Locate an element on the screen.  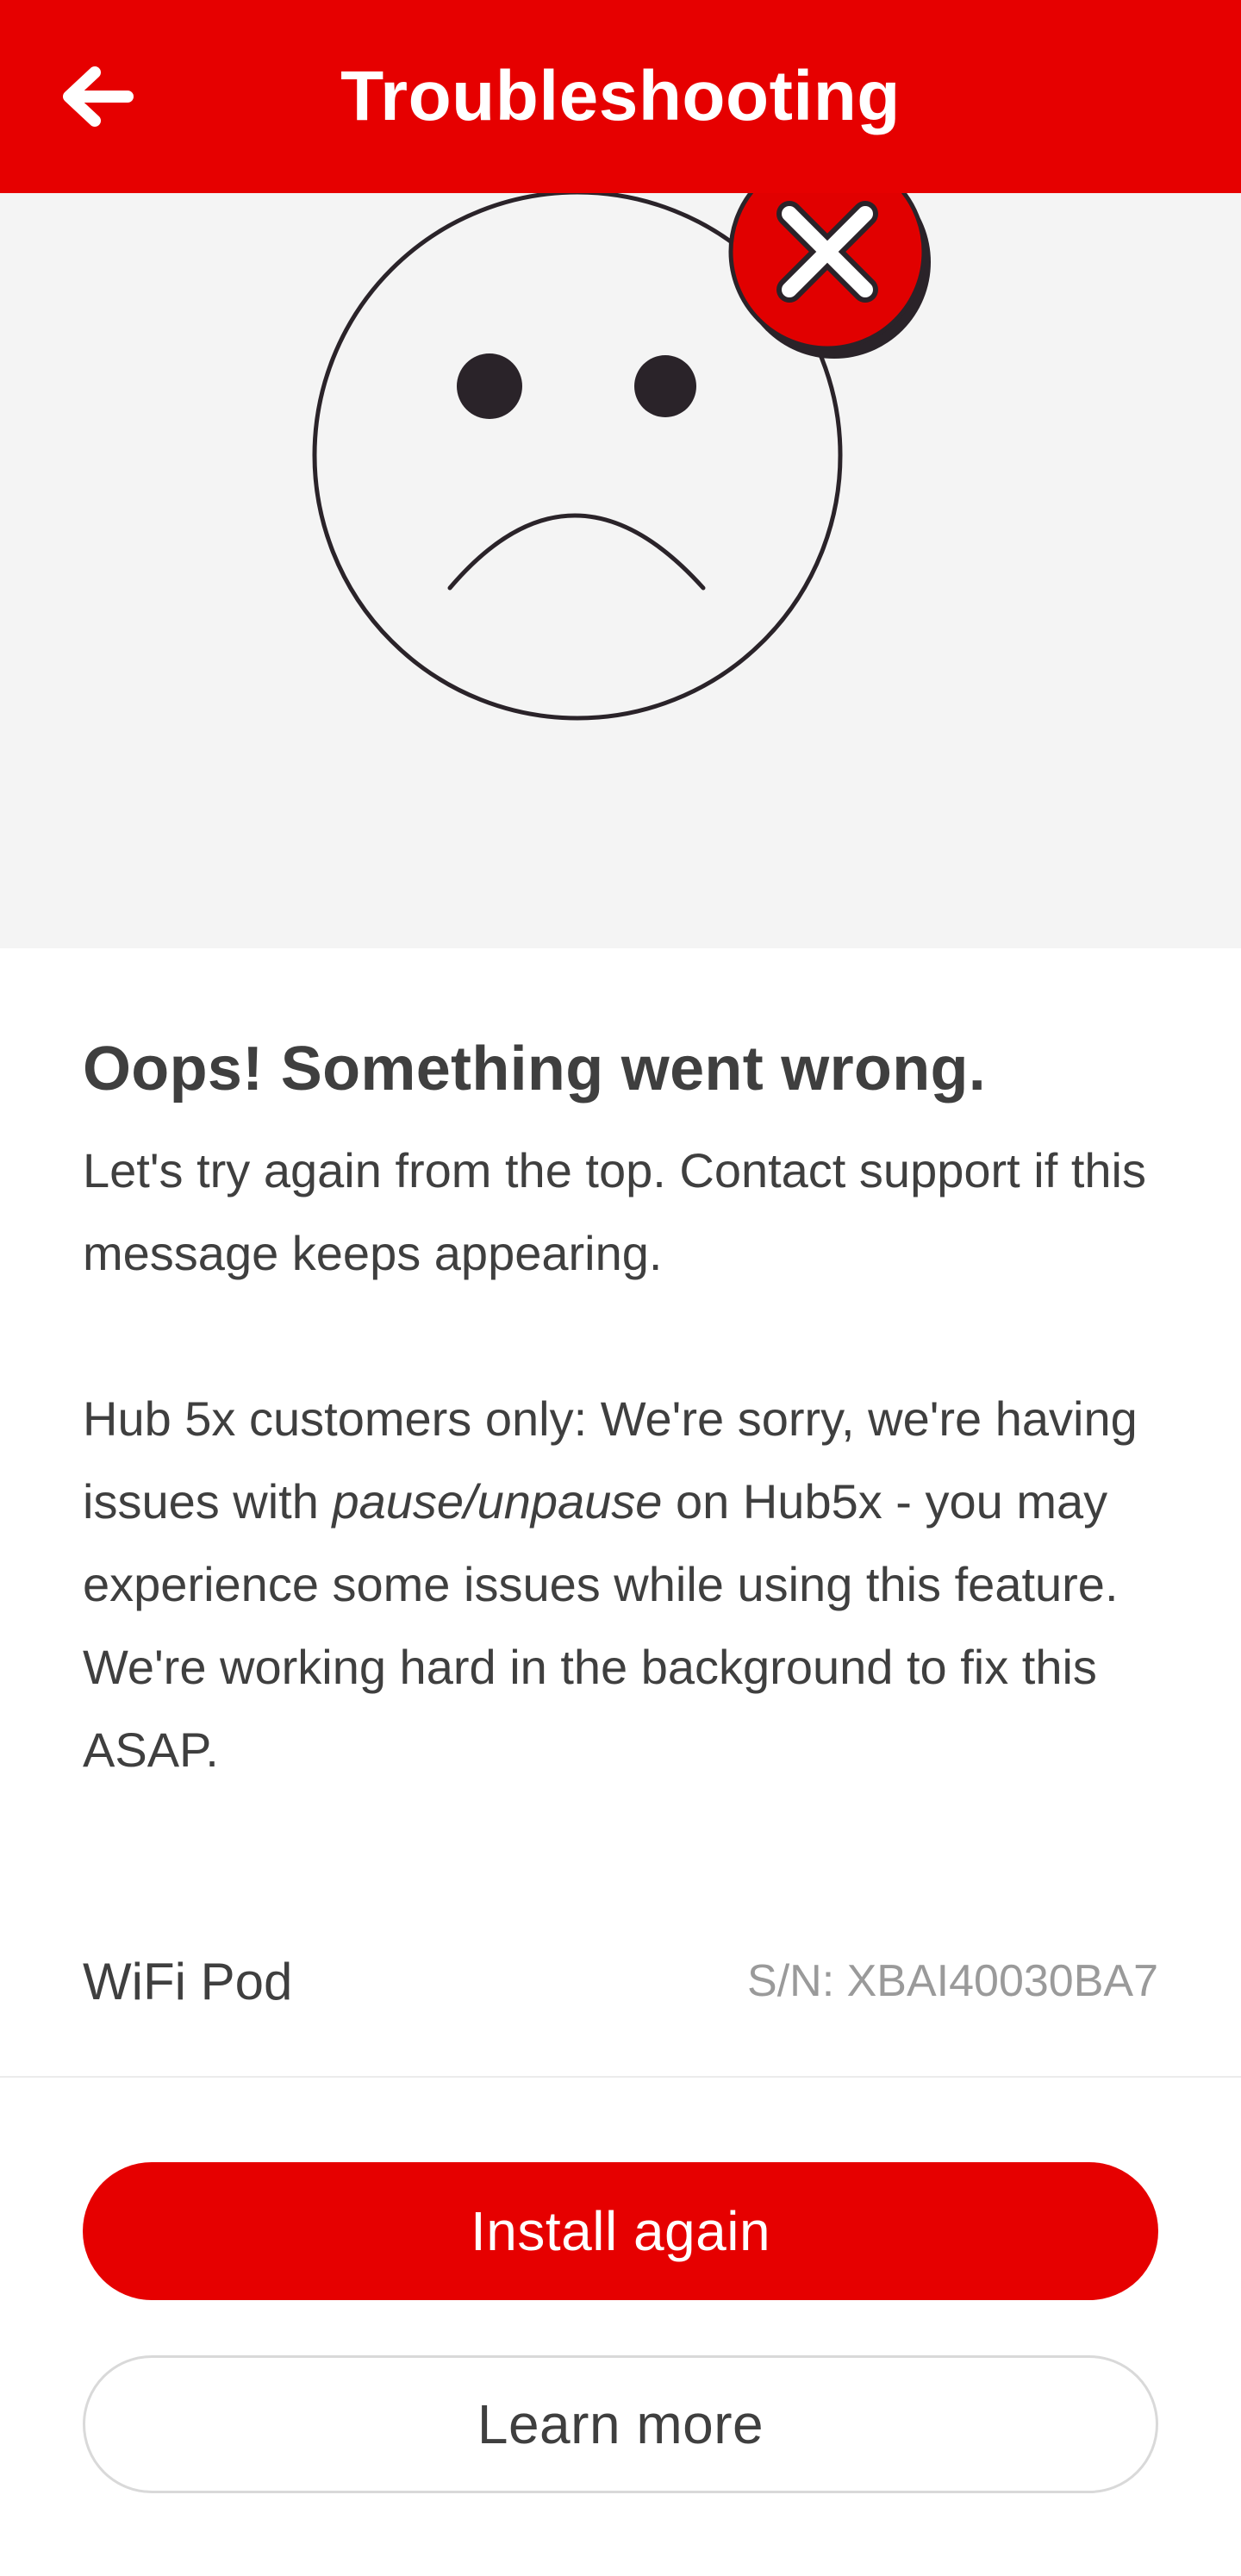
device-serial: S/N: XBAI40030BA7 is located at coordinates (952, 1981).